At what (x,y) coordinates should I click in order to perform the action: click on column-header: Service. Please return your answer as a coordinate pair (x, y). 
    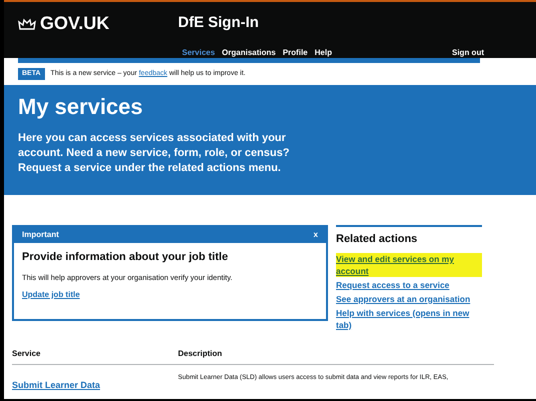
    Looking at the image, I should click on (27, 354).